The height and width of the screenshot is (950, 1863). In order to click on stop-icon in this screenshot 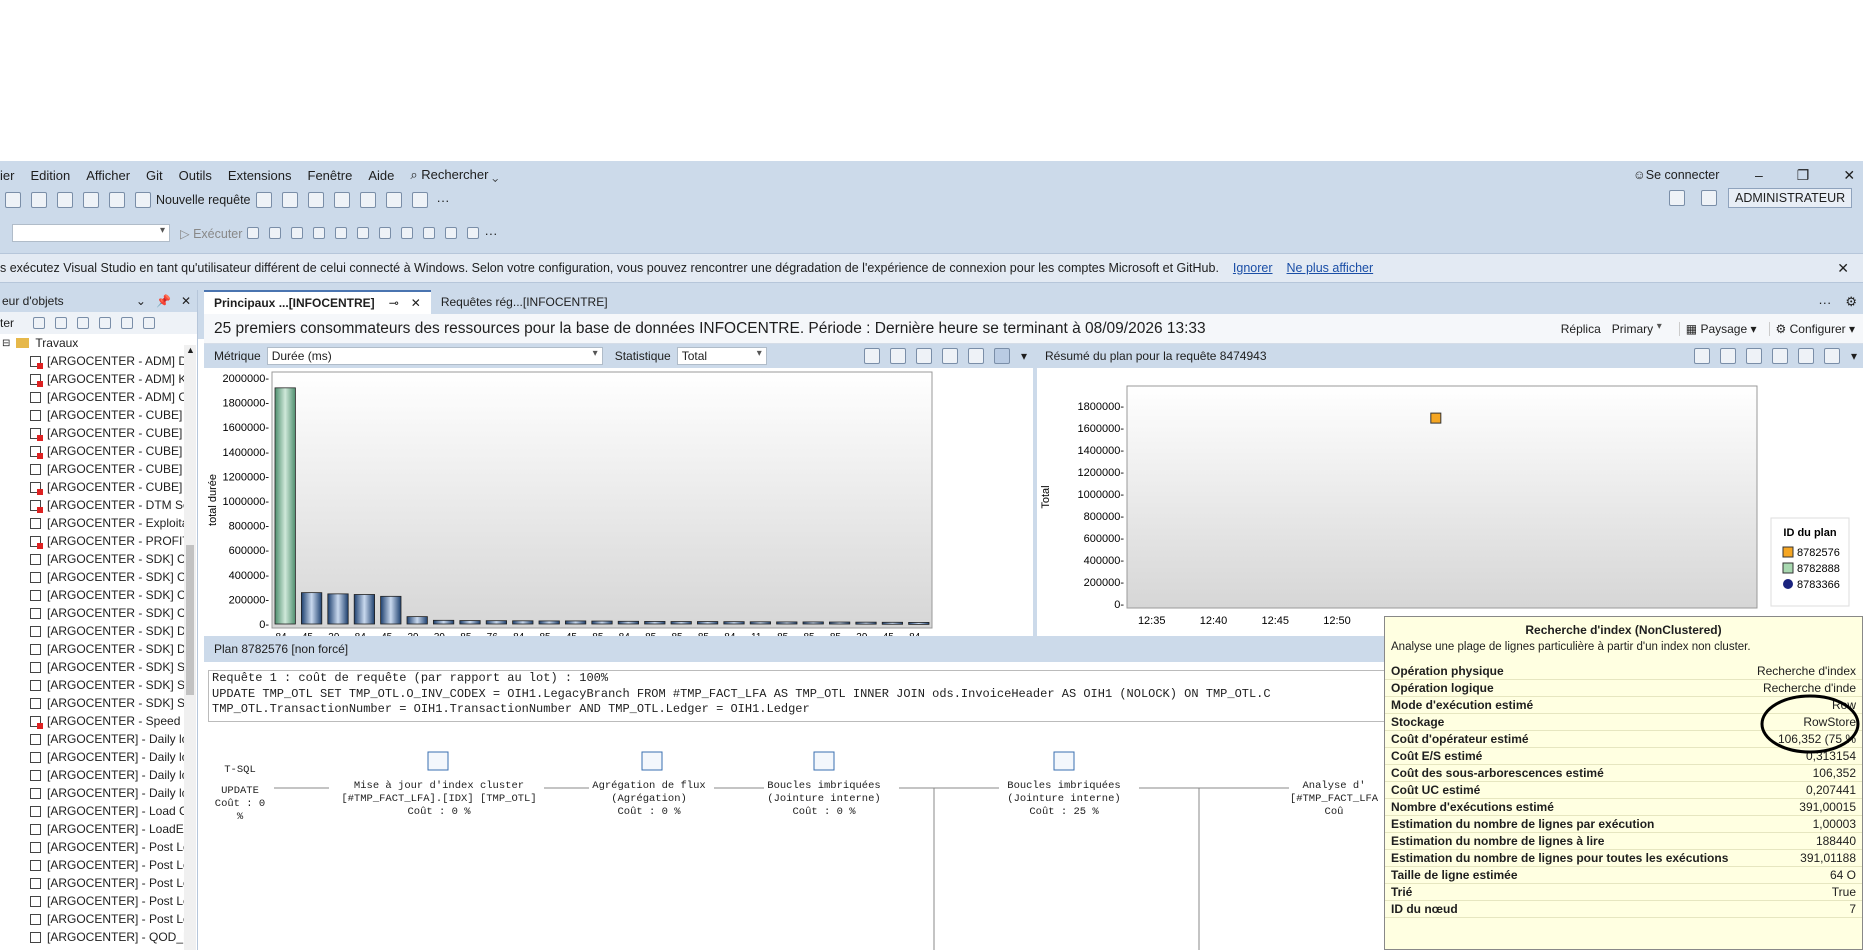, I will do `click(253, 233)`.